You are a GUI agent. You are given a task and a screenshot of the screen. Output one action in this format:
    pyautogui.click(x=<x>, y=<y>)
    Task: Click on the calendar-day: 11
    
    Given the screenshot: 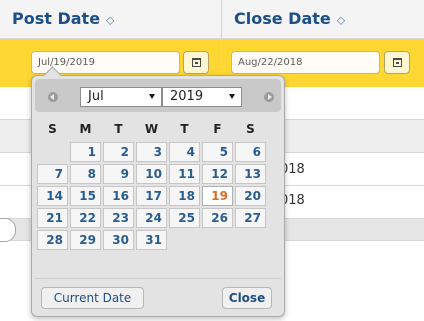 What is the action you would take?
    pyautogui.click(x=184, y=174)
    